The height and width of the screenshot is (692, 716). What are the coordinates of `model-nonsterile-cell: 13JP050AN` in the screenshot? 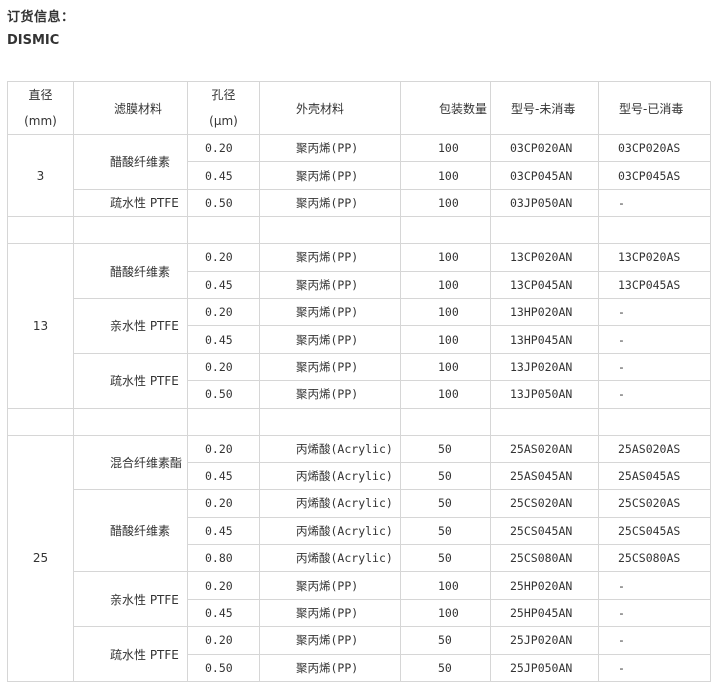 It's located at (544, 394).